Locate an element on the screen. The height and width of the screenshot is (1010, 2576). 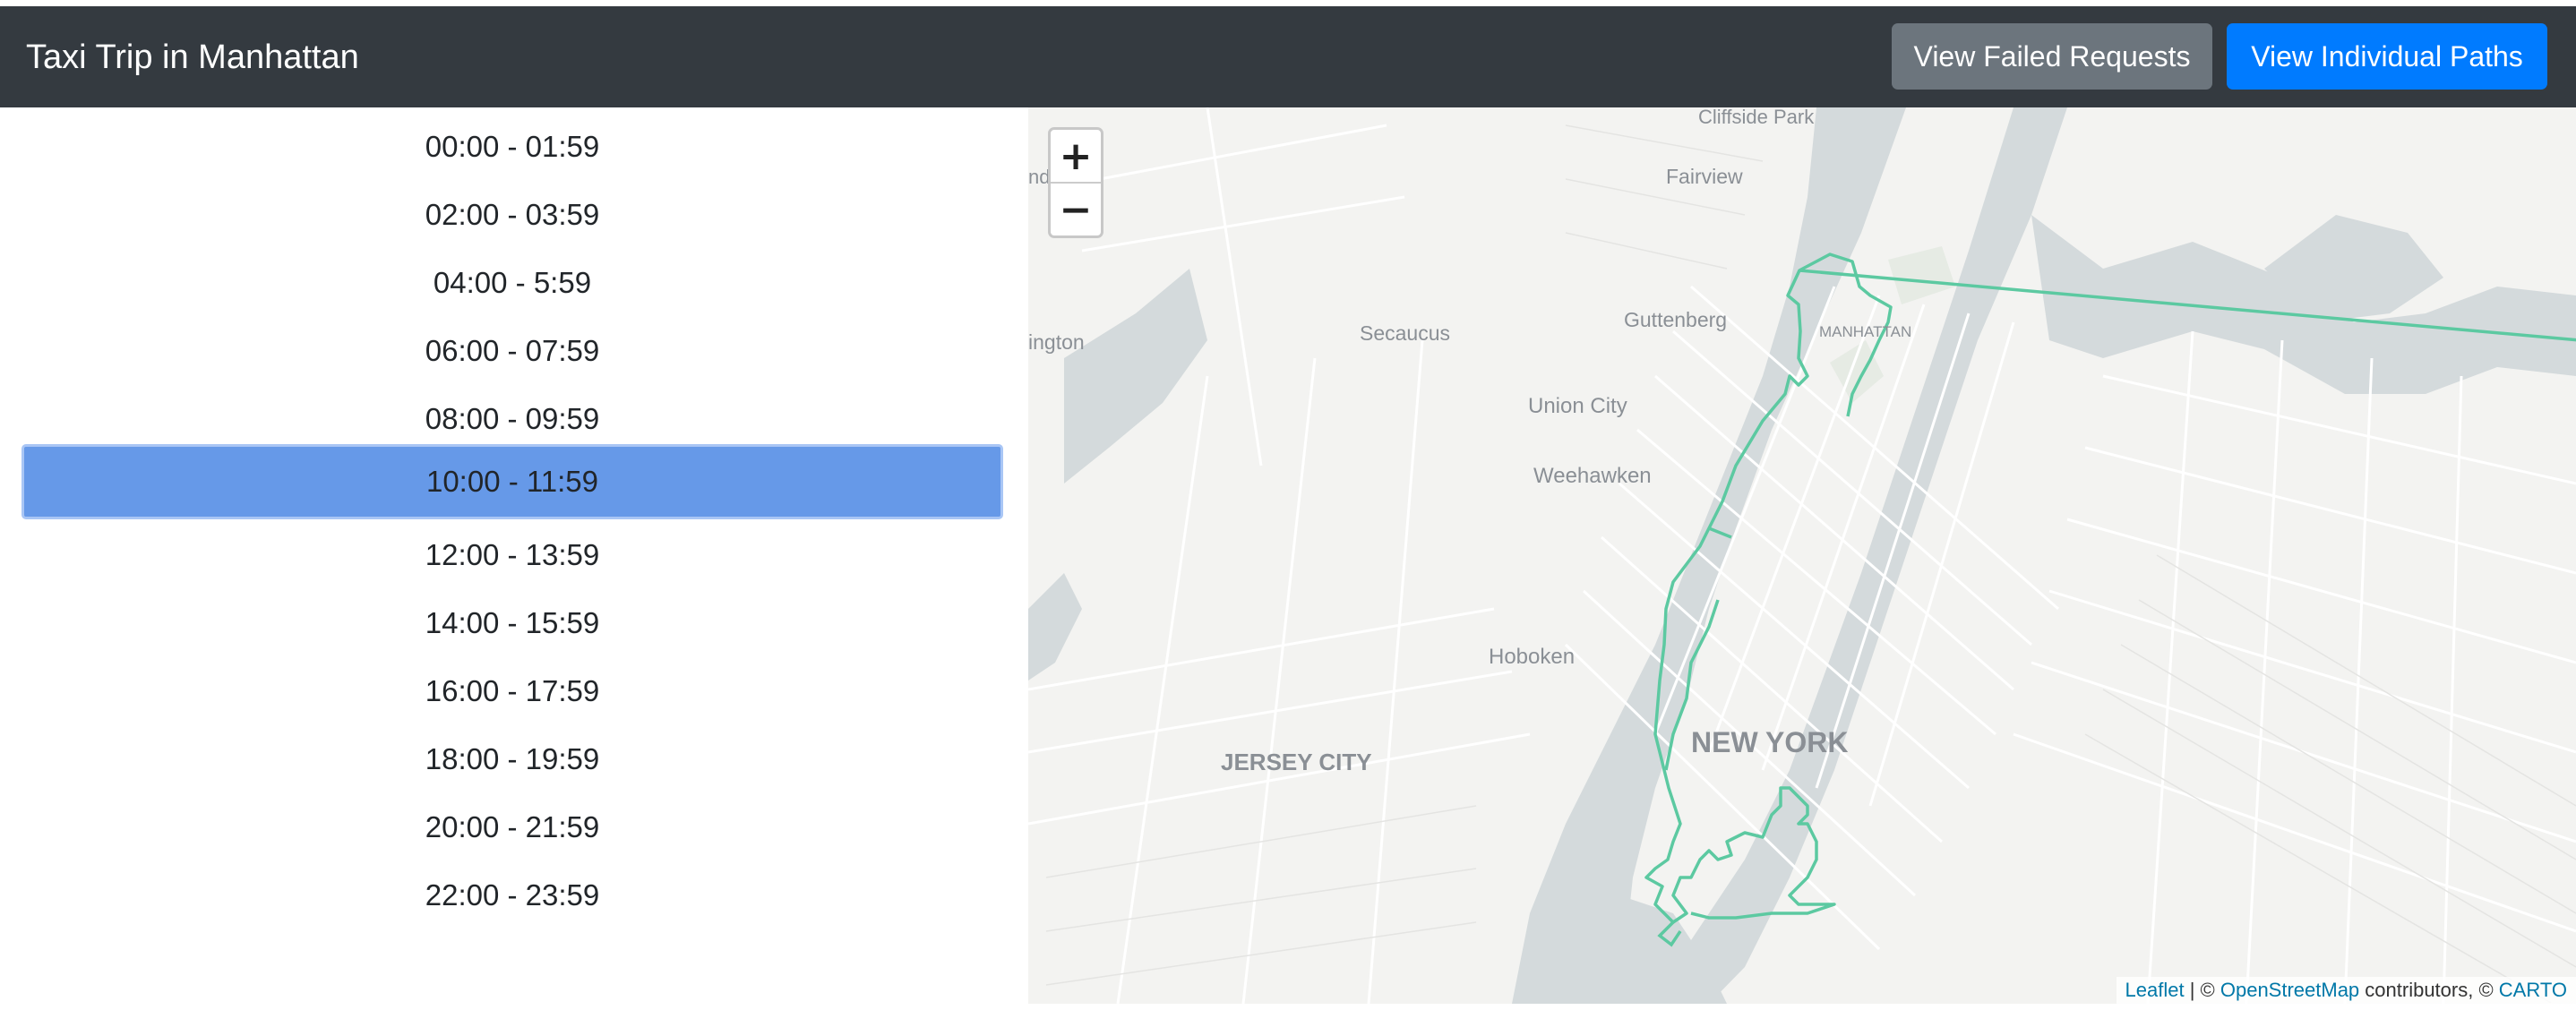
attribution-contributors: contributors, © is located at coordinates (2429, 990).